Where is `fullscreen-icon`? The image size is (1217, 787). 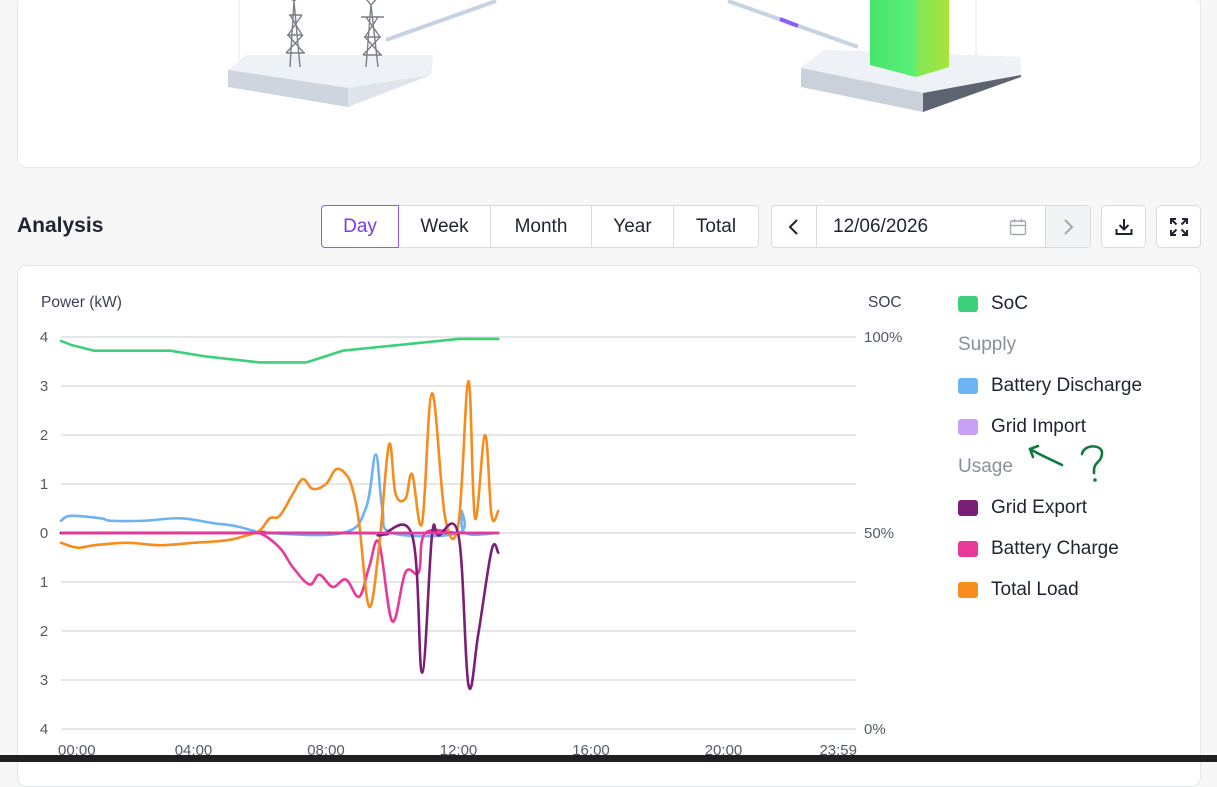 fullscreen-icon is located at coordinates (1178, 226).